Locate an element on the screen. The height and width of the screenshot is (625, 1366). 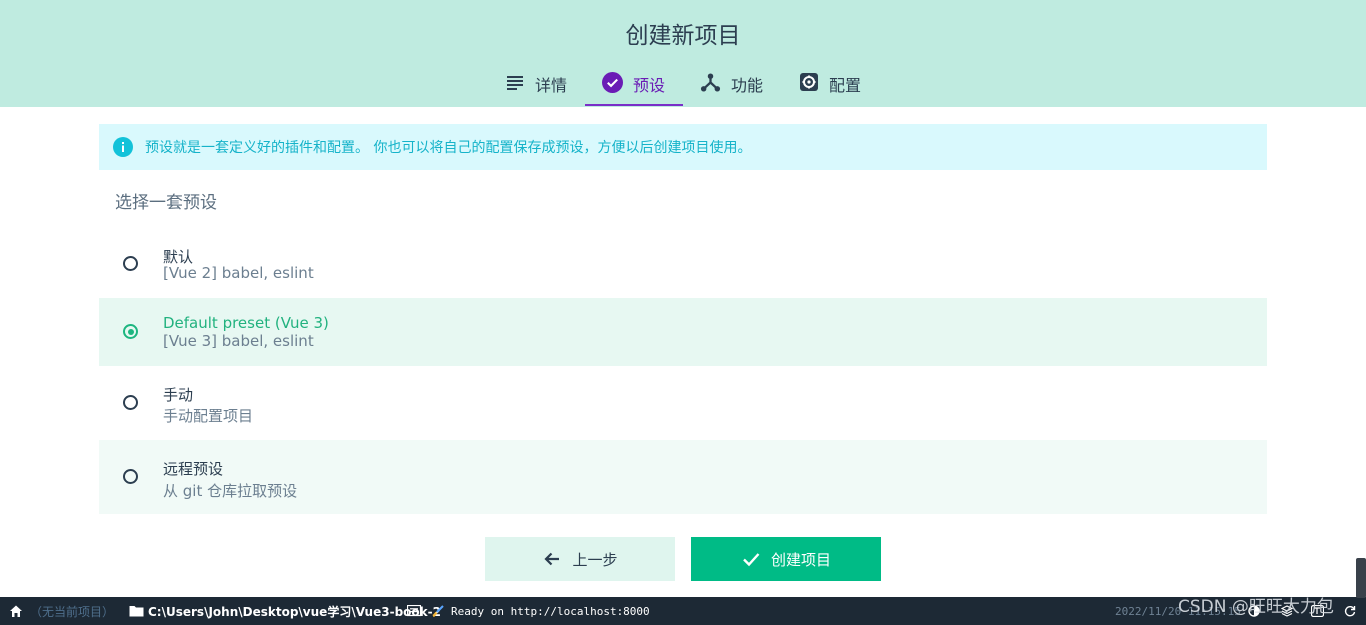
side-scroll-handle is located at coordinates (1361, 578).